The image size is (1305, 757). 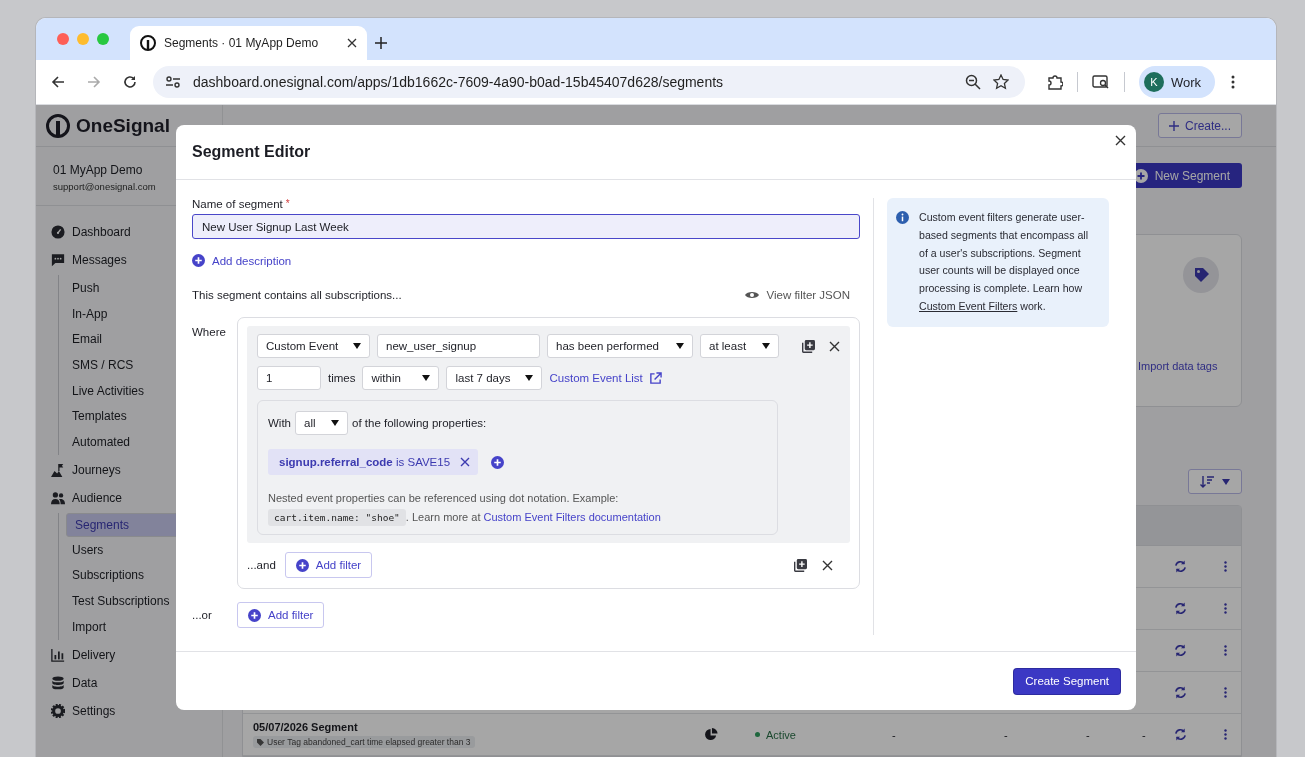 I want to click on add-property-icon, so click(x=498, y=462).